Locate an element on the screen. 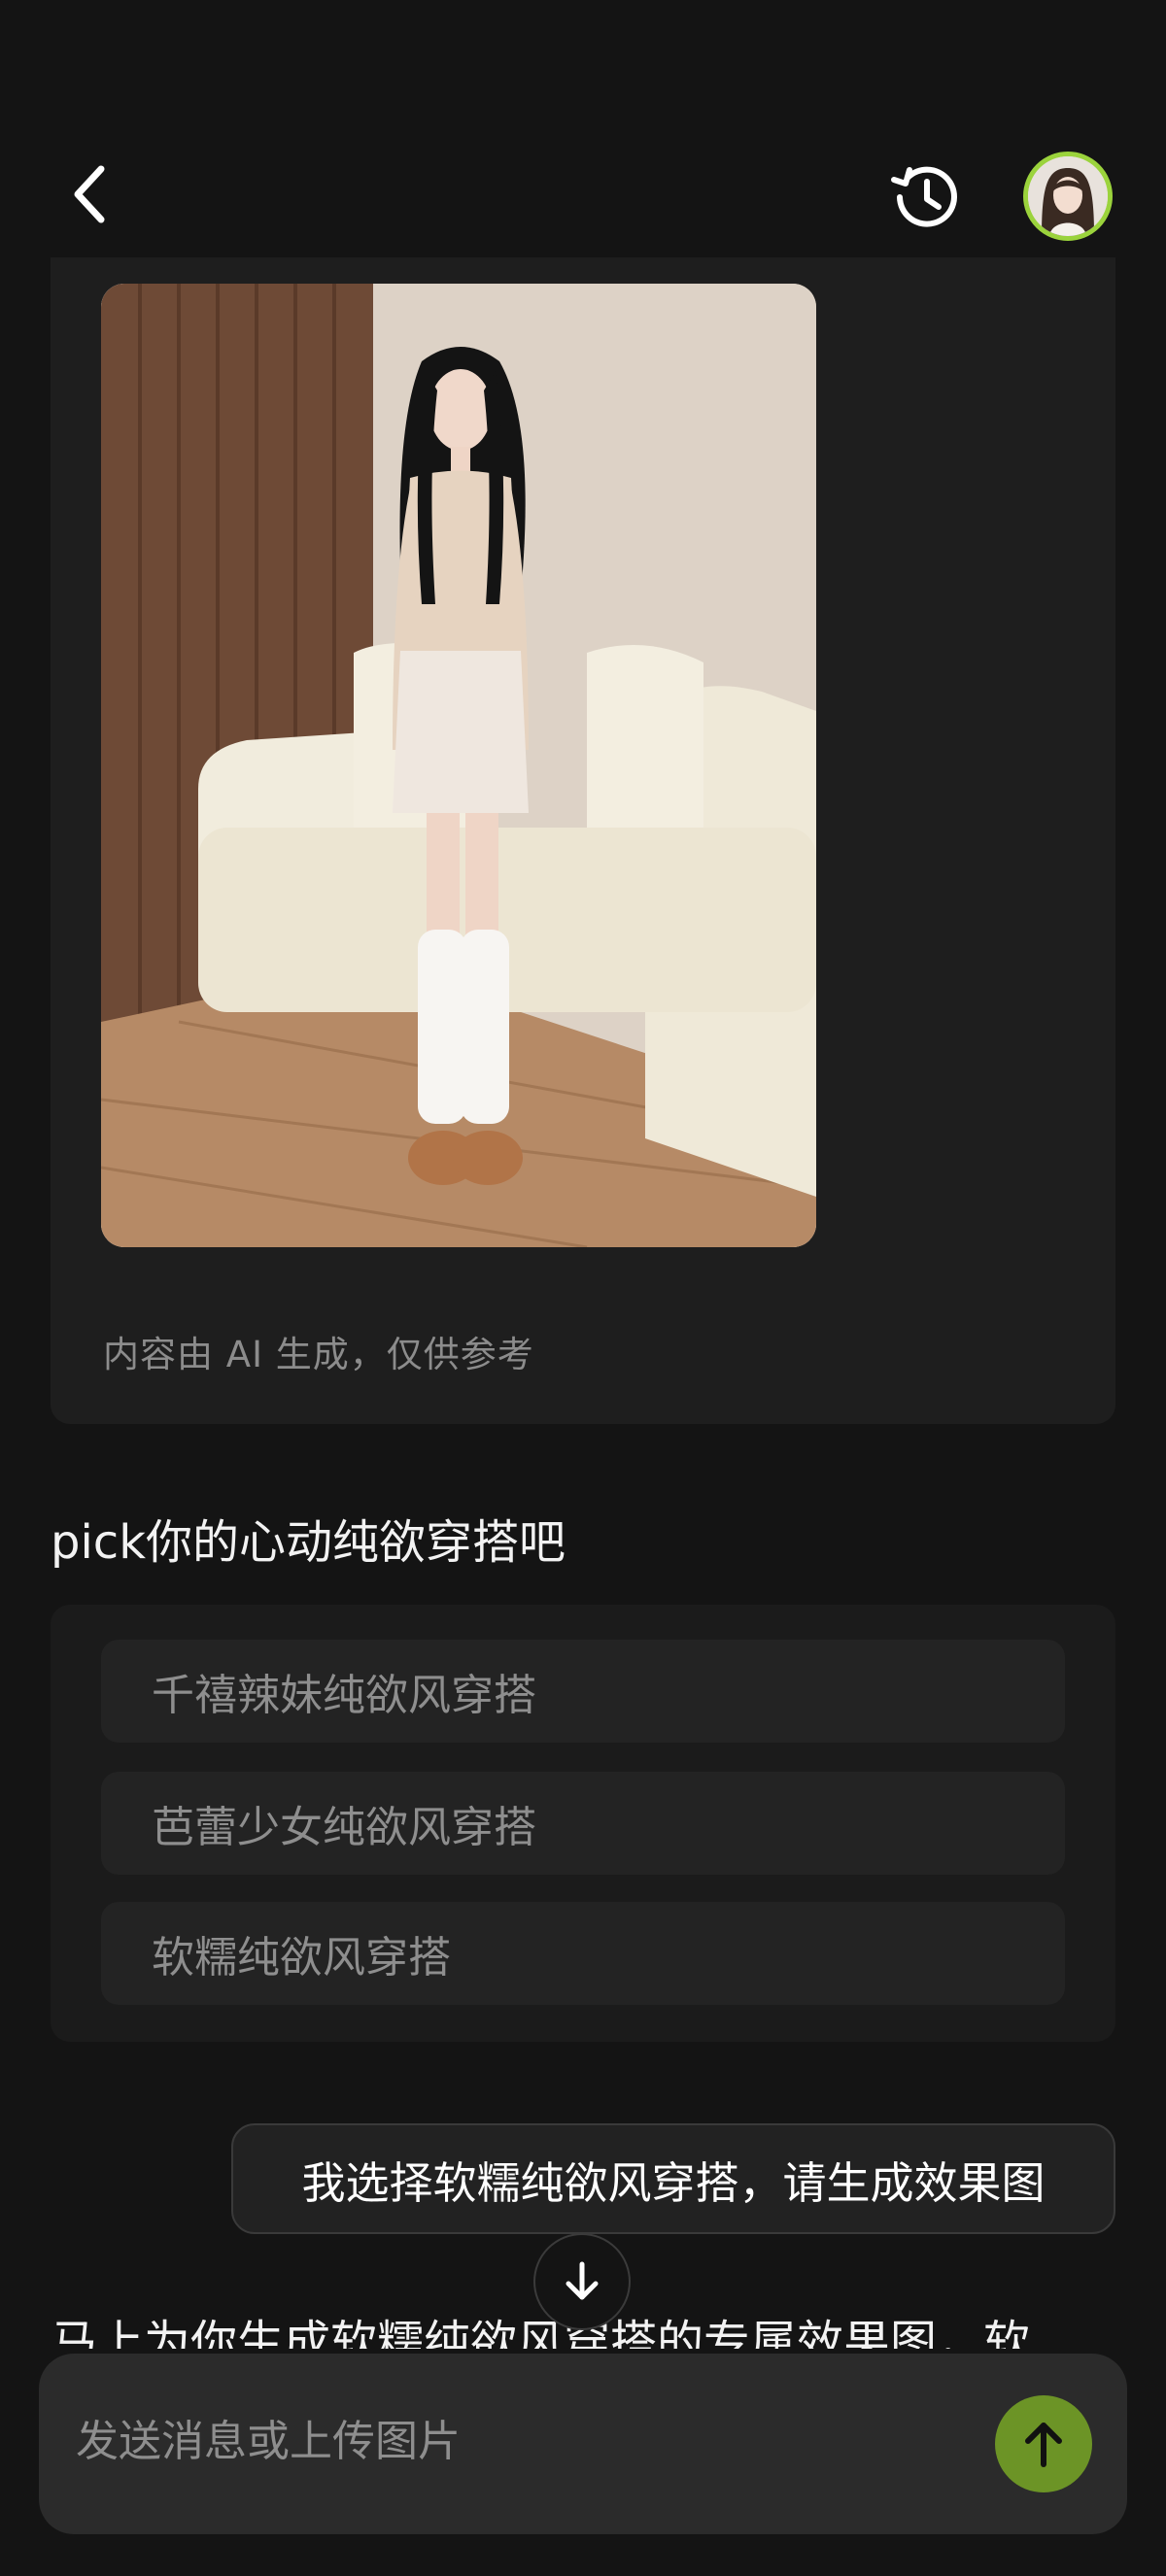 Image resolution: width=1166 pixels, height=2576 pixels. scroll-to-bottom-button is located at coordinates (582, 2281).